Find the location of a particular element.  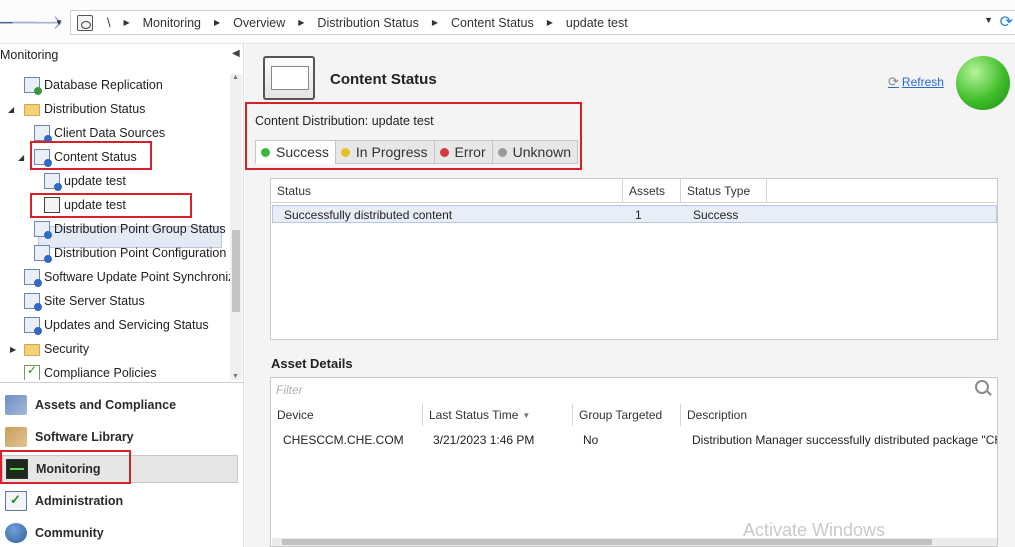

column-header-label: Last Status Time is located at coordinates (474, 415).